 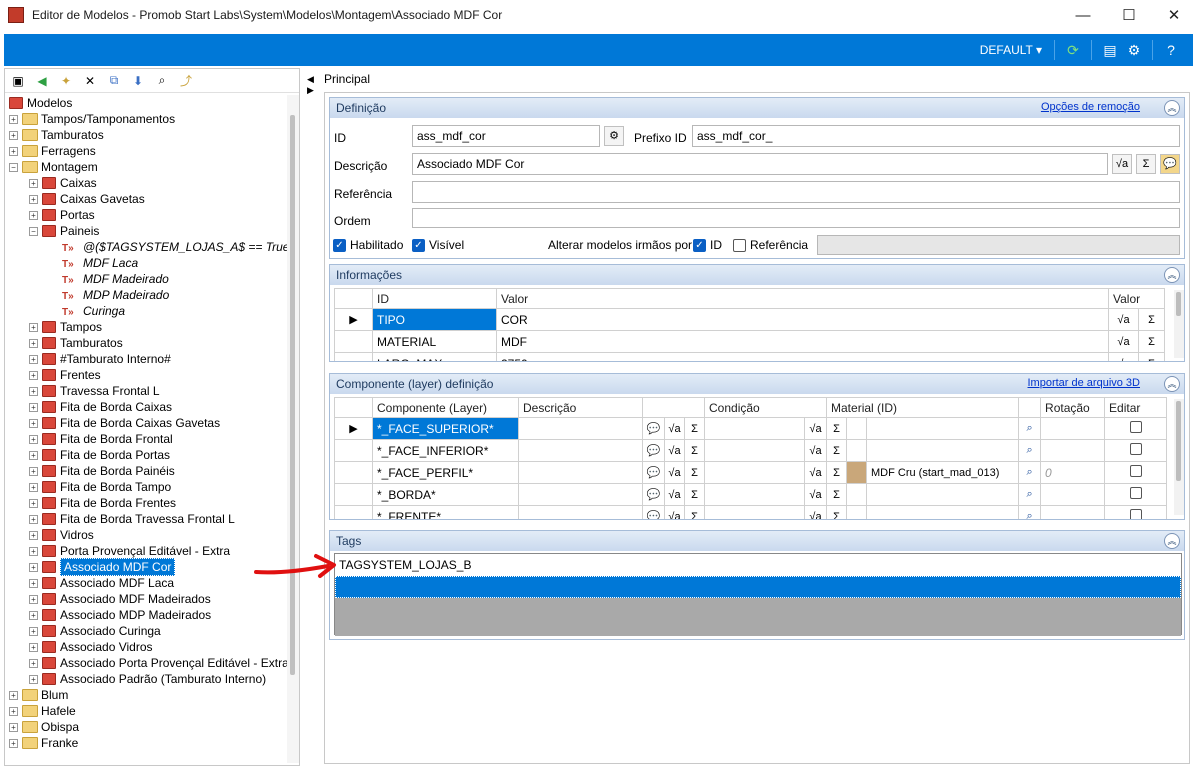 What do you see at coordinates (418, 245) in the screenshot?
I see `visivel-checkbox: ✓` at bounding box center [418, 245].